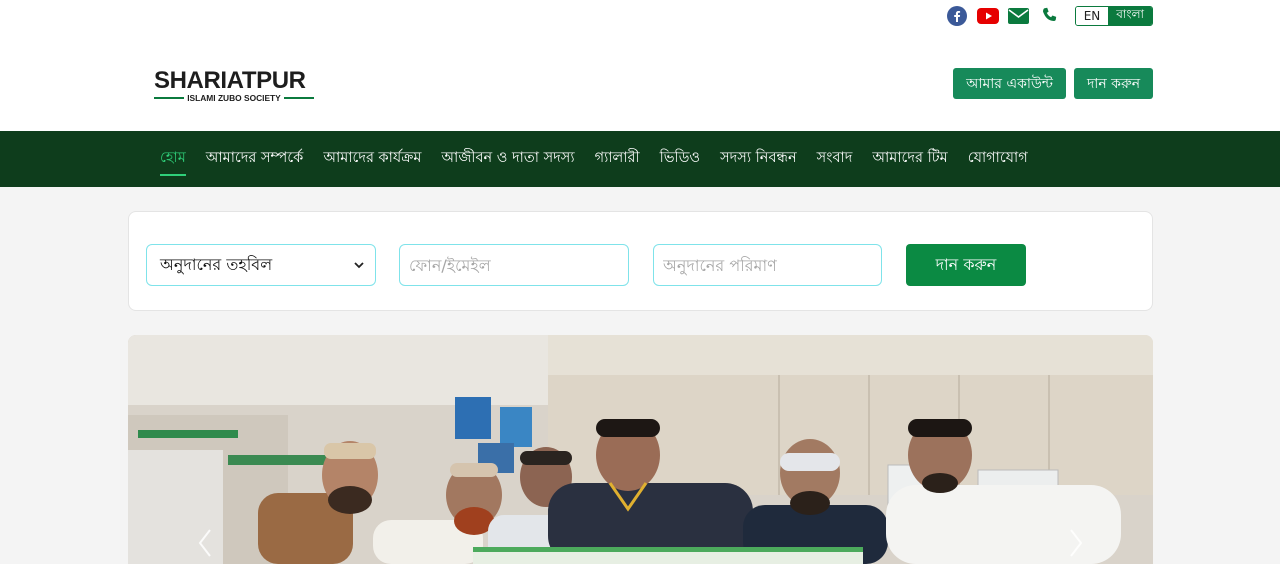 The image size is (1280, 564). I want to click on nav-item-members: আজীবন ও দাতা সদস্য, so click(507, 159).